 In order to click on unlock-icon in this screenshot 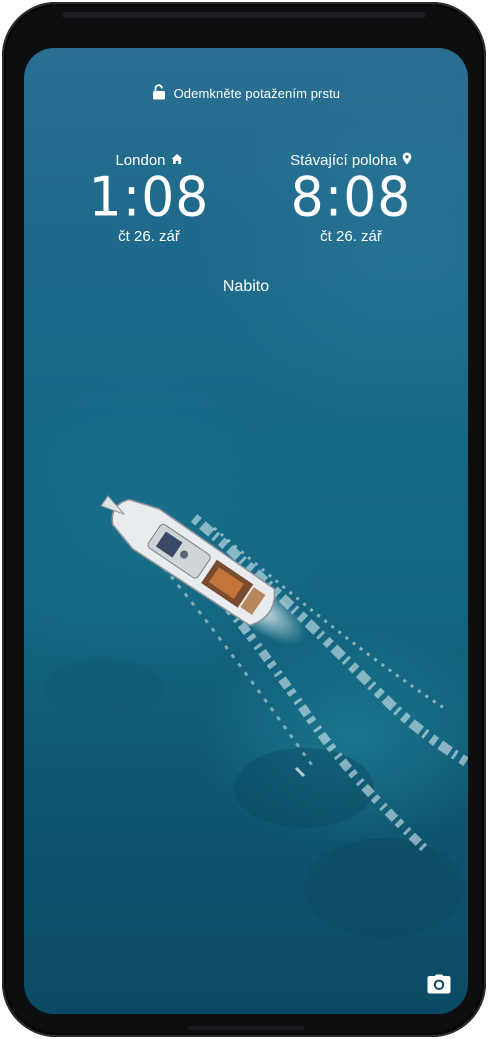, I will do `click(159, 93)`.